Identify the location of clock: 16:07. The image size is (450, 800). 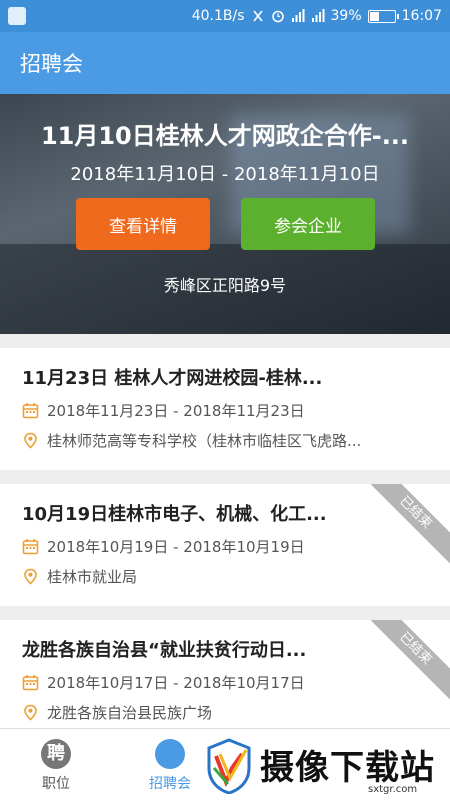
(421, 16).